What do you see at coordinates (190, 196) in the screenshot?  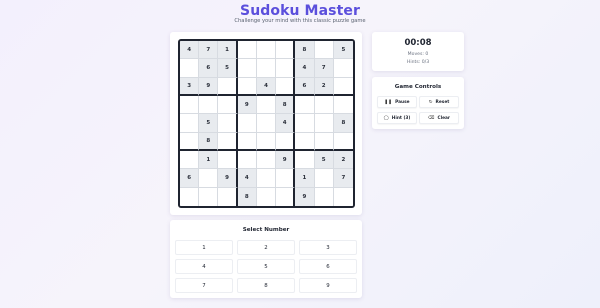 I see `sudoku-cell-r9-c1` at bounding box center [190, 196].